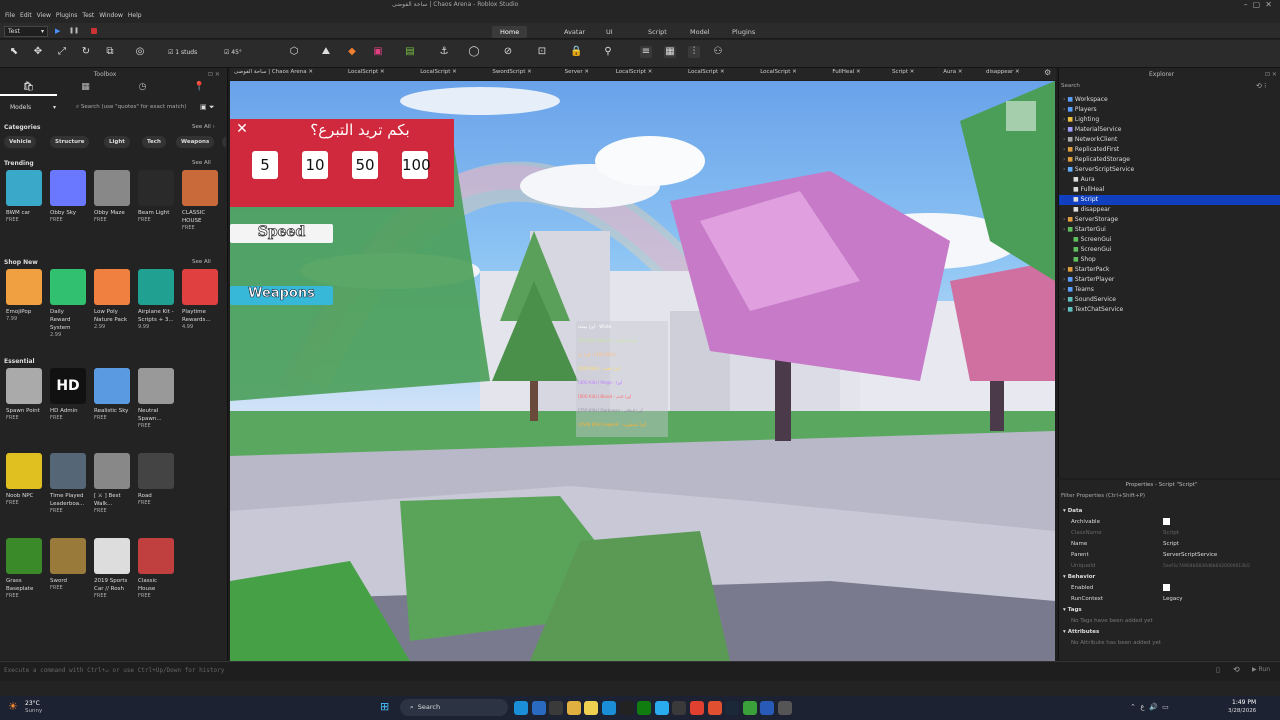 The height and width of the screenshot is (720, 1280). I want to click on doc-tab: Script ✕, so click(903, 74).